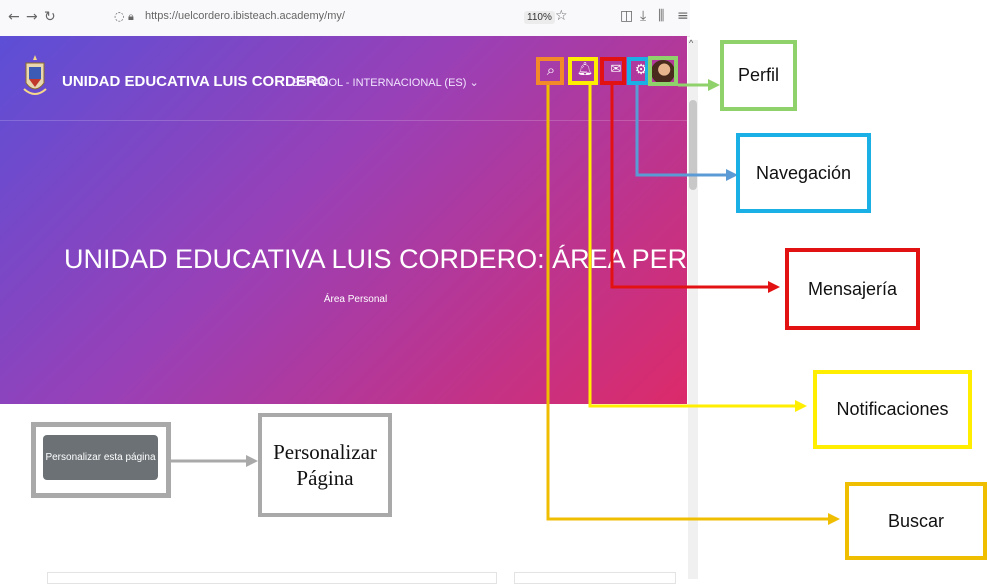  What do you see at coordinates (325, 465) in the screenshot?
I see `callout-personalizar: Personalizar Página` at bounding box center [325, 465].